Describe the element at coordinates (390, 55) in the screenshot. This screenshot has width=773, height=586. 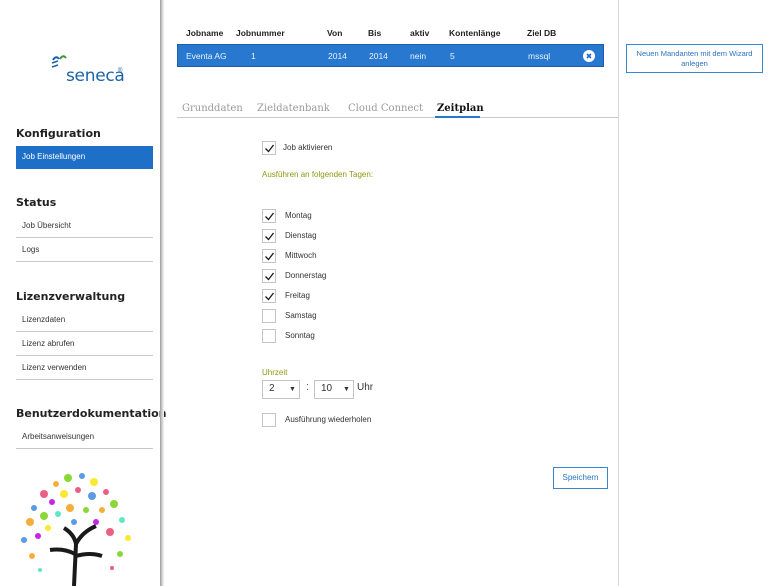
I see `table-row: Eventa AG 1 2014 2014 nein 5 mssql` at that location.